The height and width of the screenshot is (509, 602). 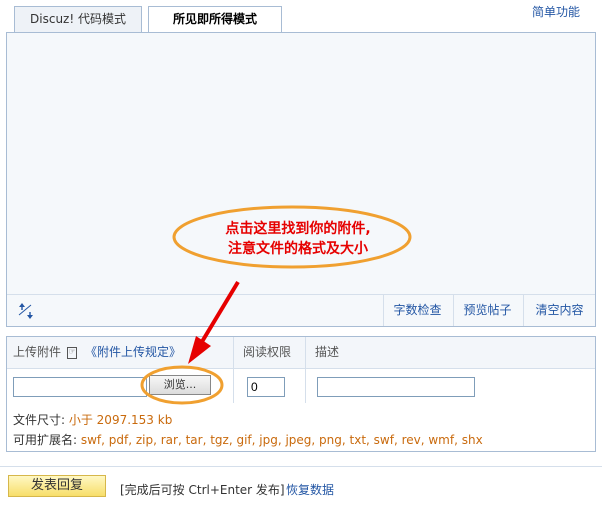 What do you see at coordinates (487, 310) in the screenshot?
I see `preview-post-button: 预览帖子` at bounding box center [487, 310].